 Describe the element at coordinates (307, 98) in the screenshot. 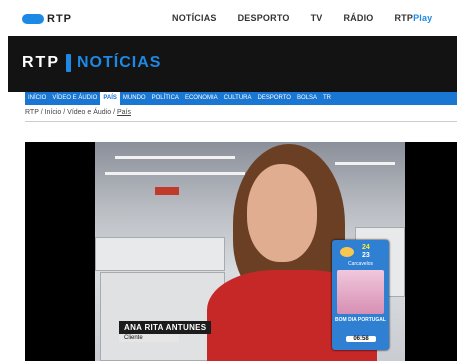

I see `secnav-bolsa: BOLSA` at that location.